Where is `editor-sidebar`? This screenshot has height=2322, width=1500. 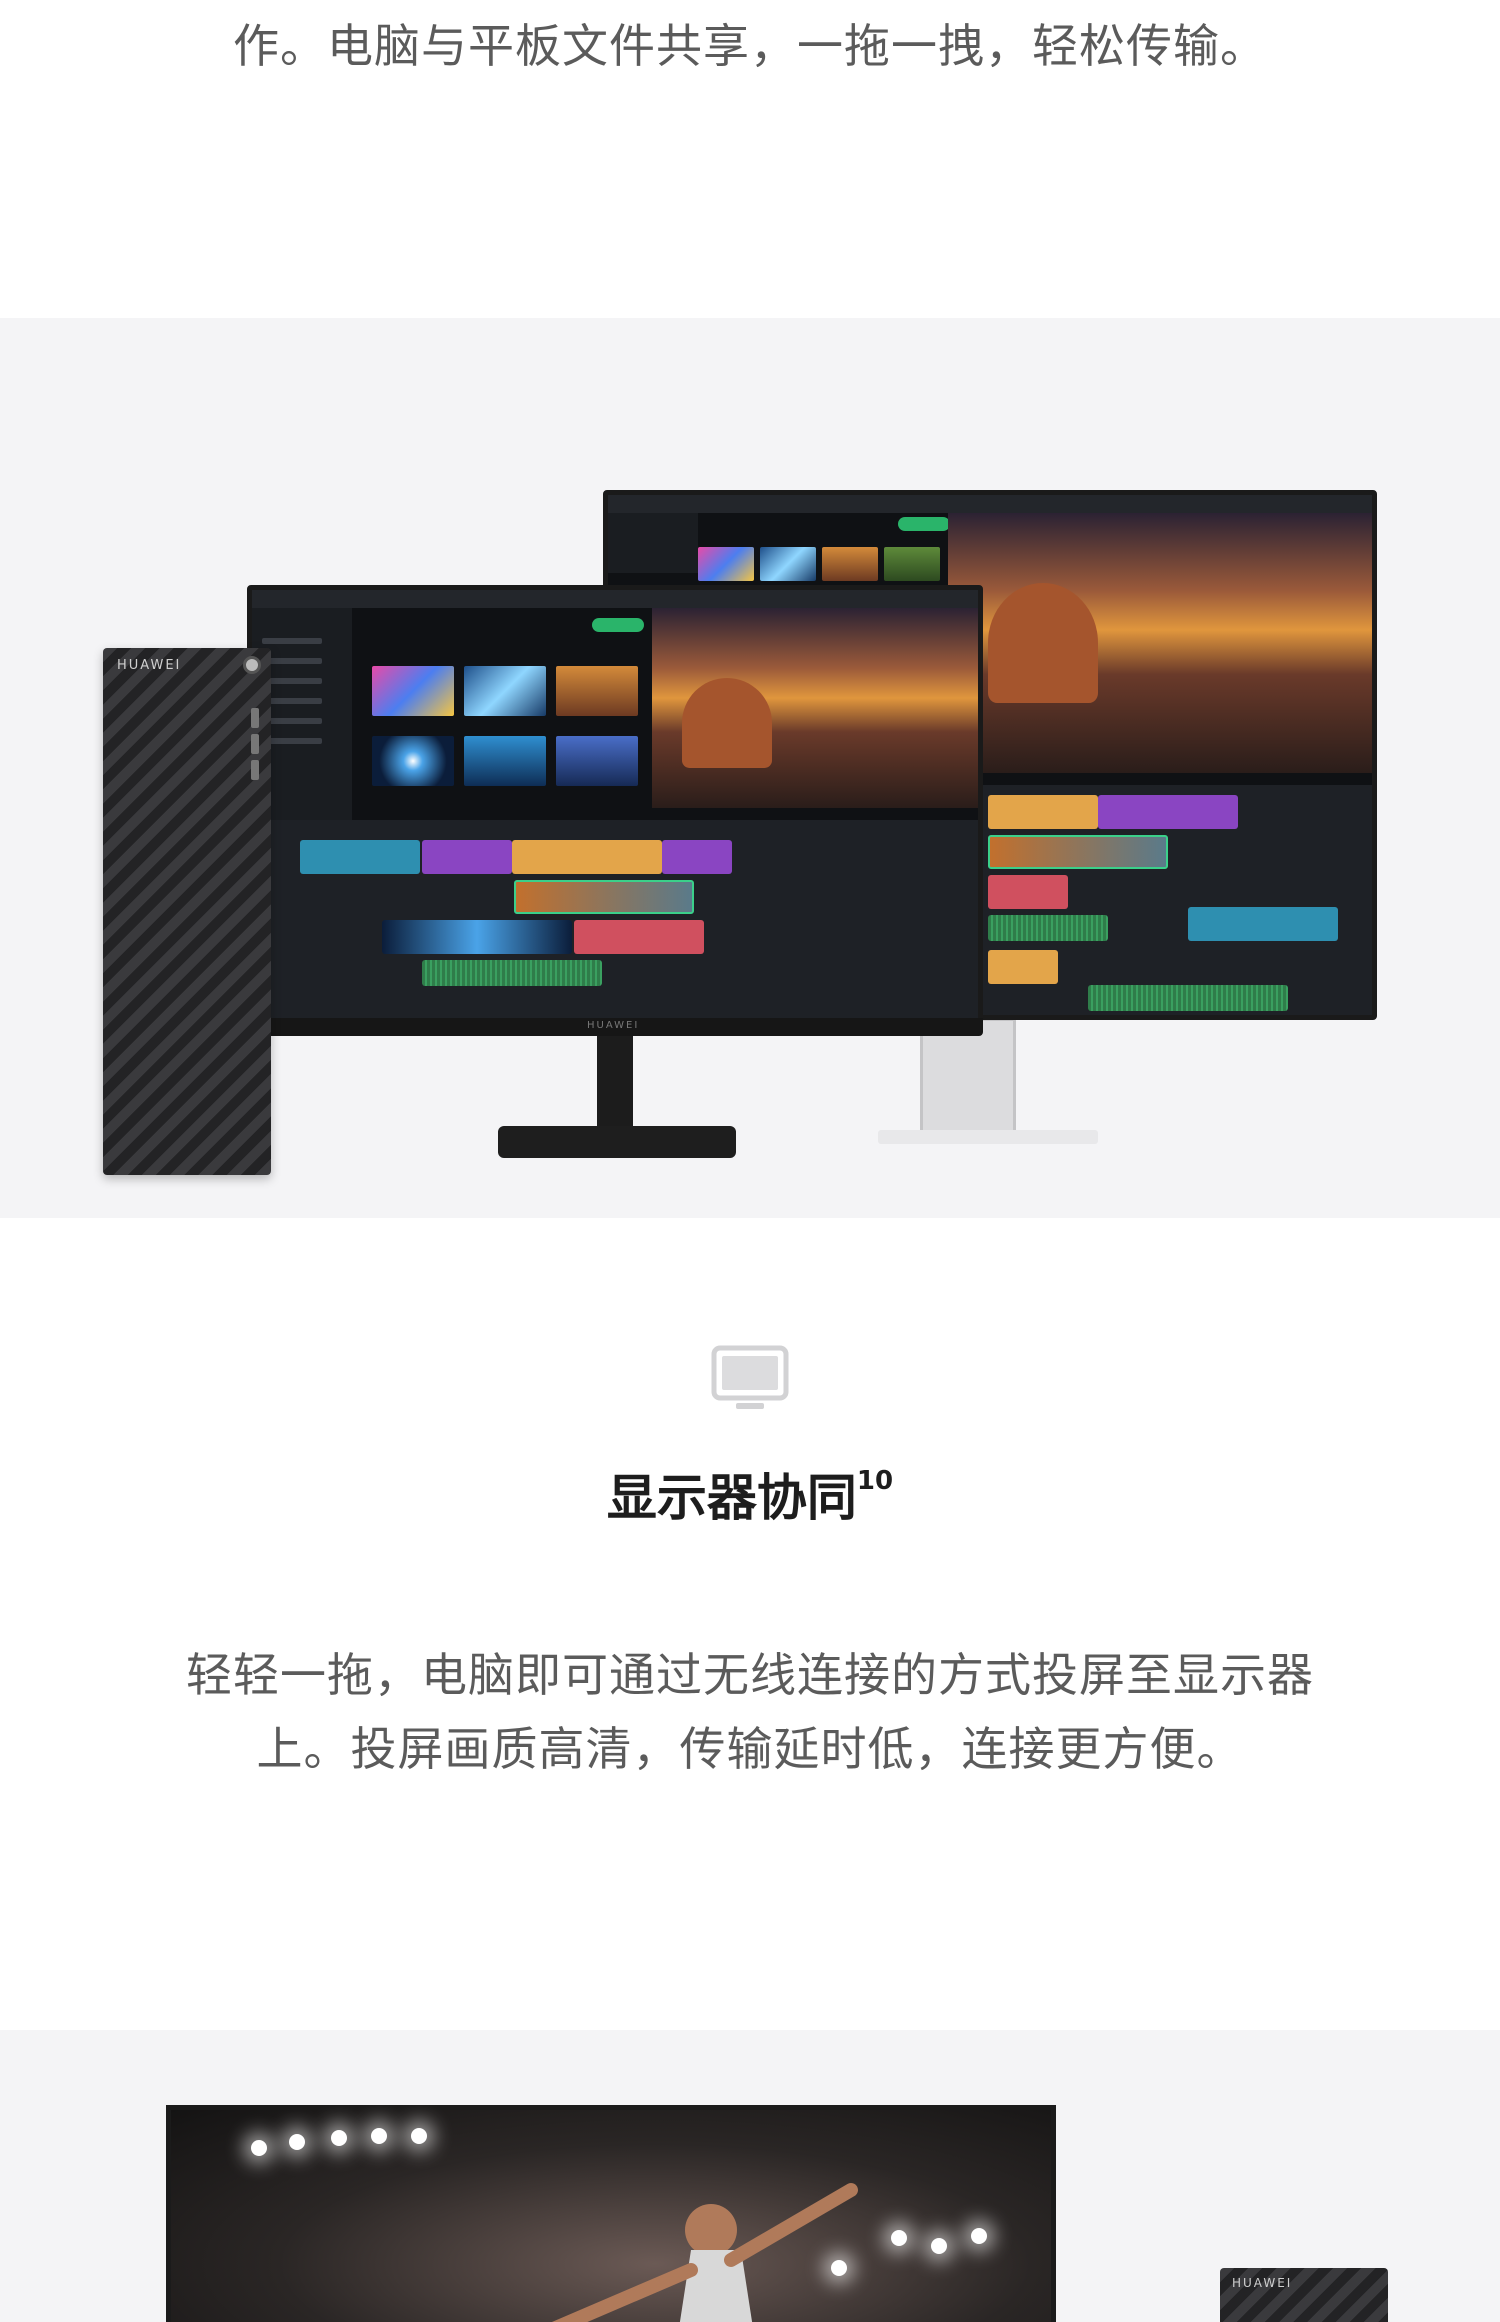
editor-sidebar is located at coordinates (653, 543).